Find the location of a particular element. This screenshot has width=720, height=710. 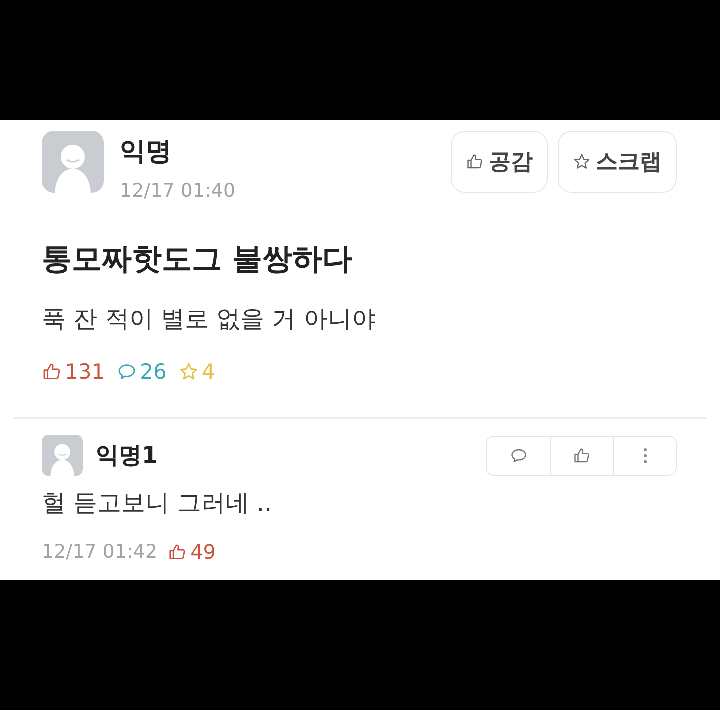

comment-text: 헐 듣고보니 그러네 .. is located at coordinates (158, 503).